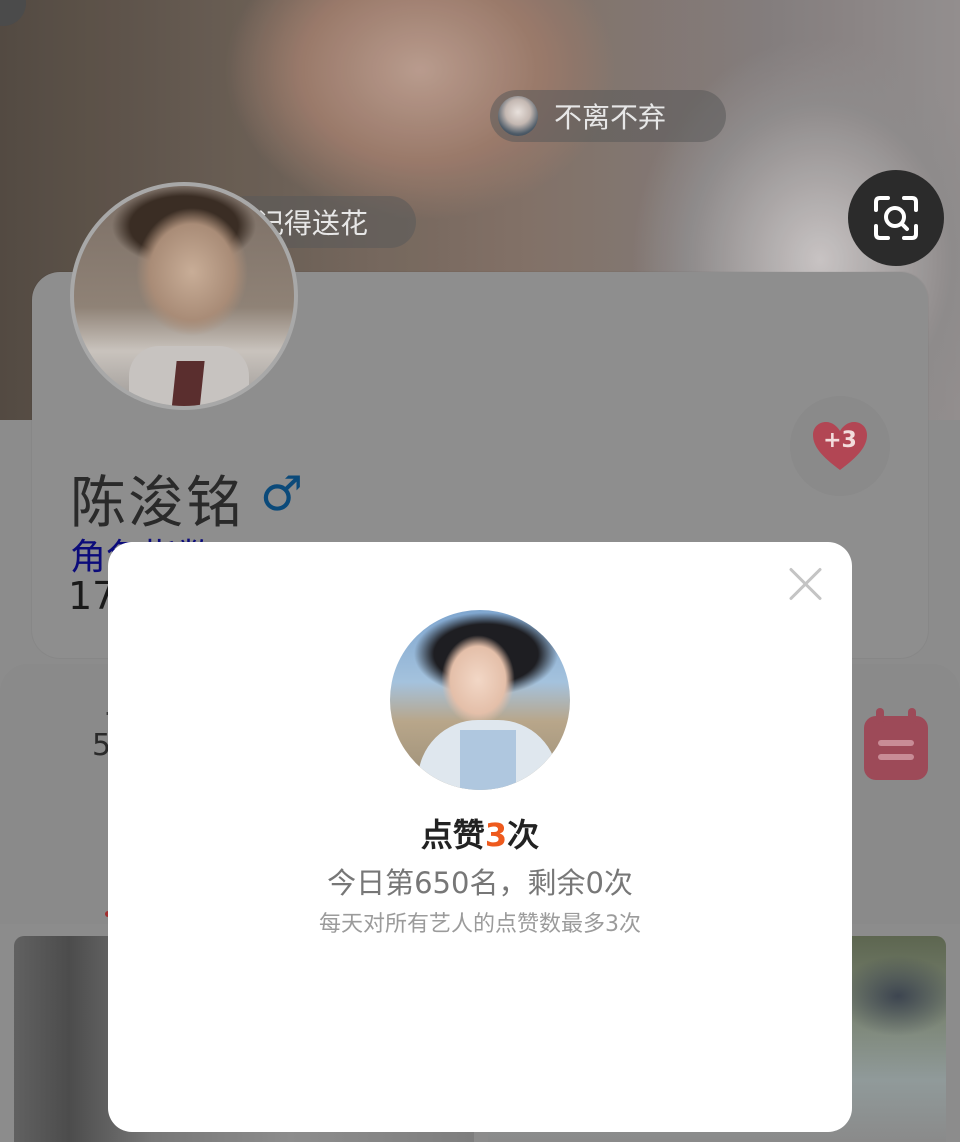 Image resolution: width=960 pixels, height=1142 pixels. What do you see at coordinates (282, 494) in the screenshot?
I see `male-gender-icon: ♂` at bounding box center [282, 494].